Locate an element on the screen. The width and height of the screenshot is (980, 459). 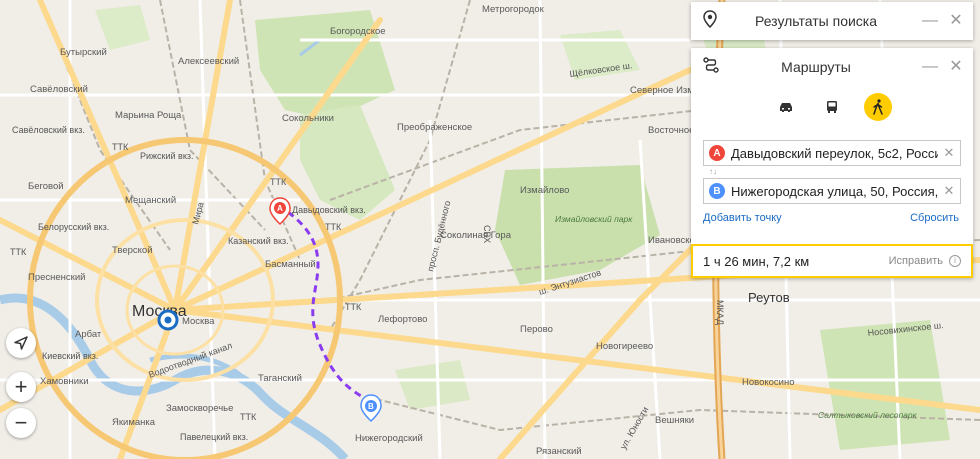
map-label: Тверской is located at coordinates (132, 250).